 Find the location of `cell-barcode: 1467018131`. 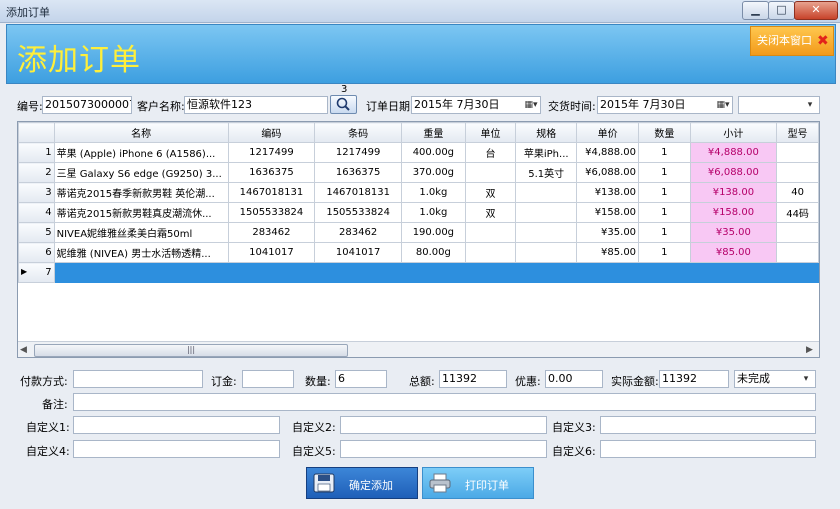

cell-barcode: 1467018131 is located at coordinates (358, 192).